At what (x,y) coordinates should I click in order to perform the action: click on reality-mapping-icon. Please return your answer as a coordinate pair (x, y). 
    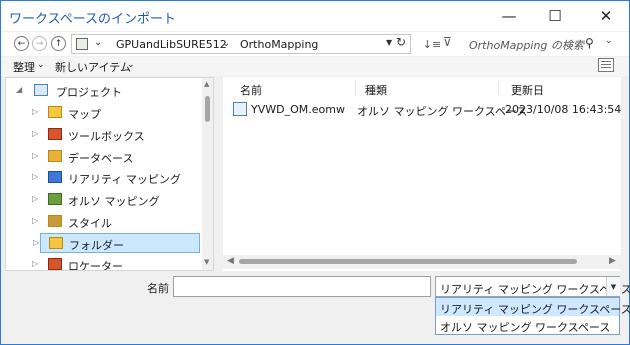
    Looking at the image, I should click on (55, 177).